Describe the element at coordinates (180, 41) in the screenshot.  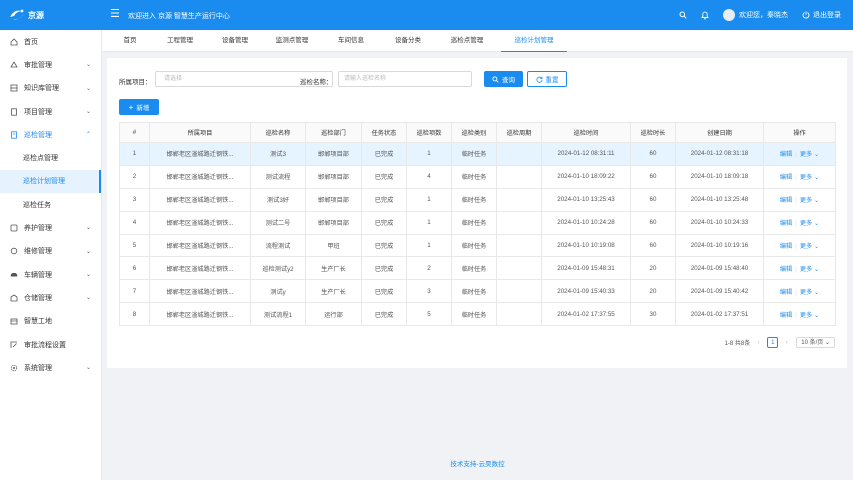
I see `tab-engineering: 工程管理` at that location.